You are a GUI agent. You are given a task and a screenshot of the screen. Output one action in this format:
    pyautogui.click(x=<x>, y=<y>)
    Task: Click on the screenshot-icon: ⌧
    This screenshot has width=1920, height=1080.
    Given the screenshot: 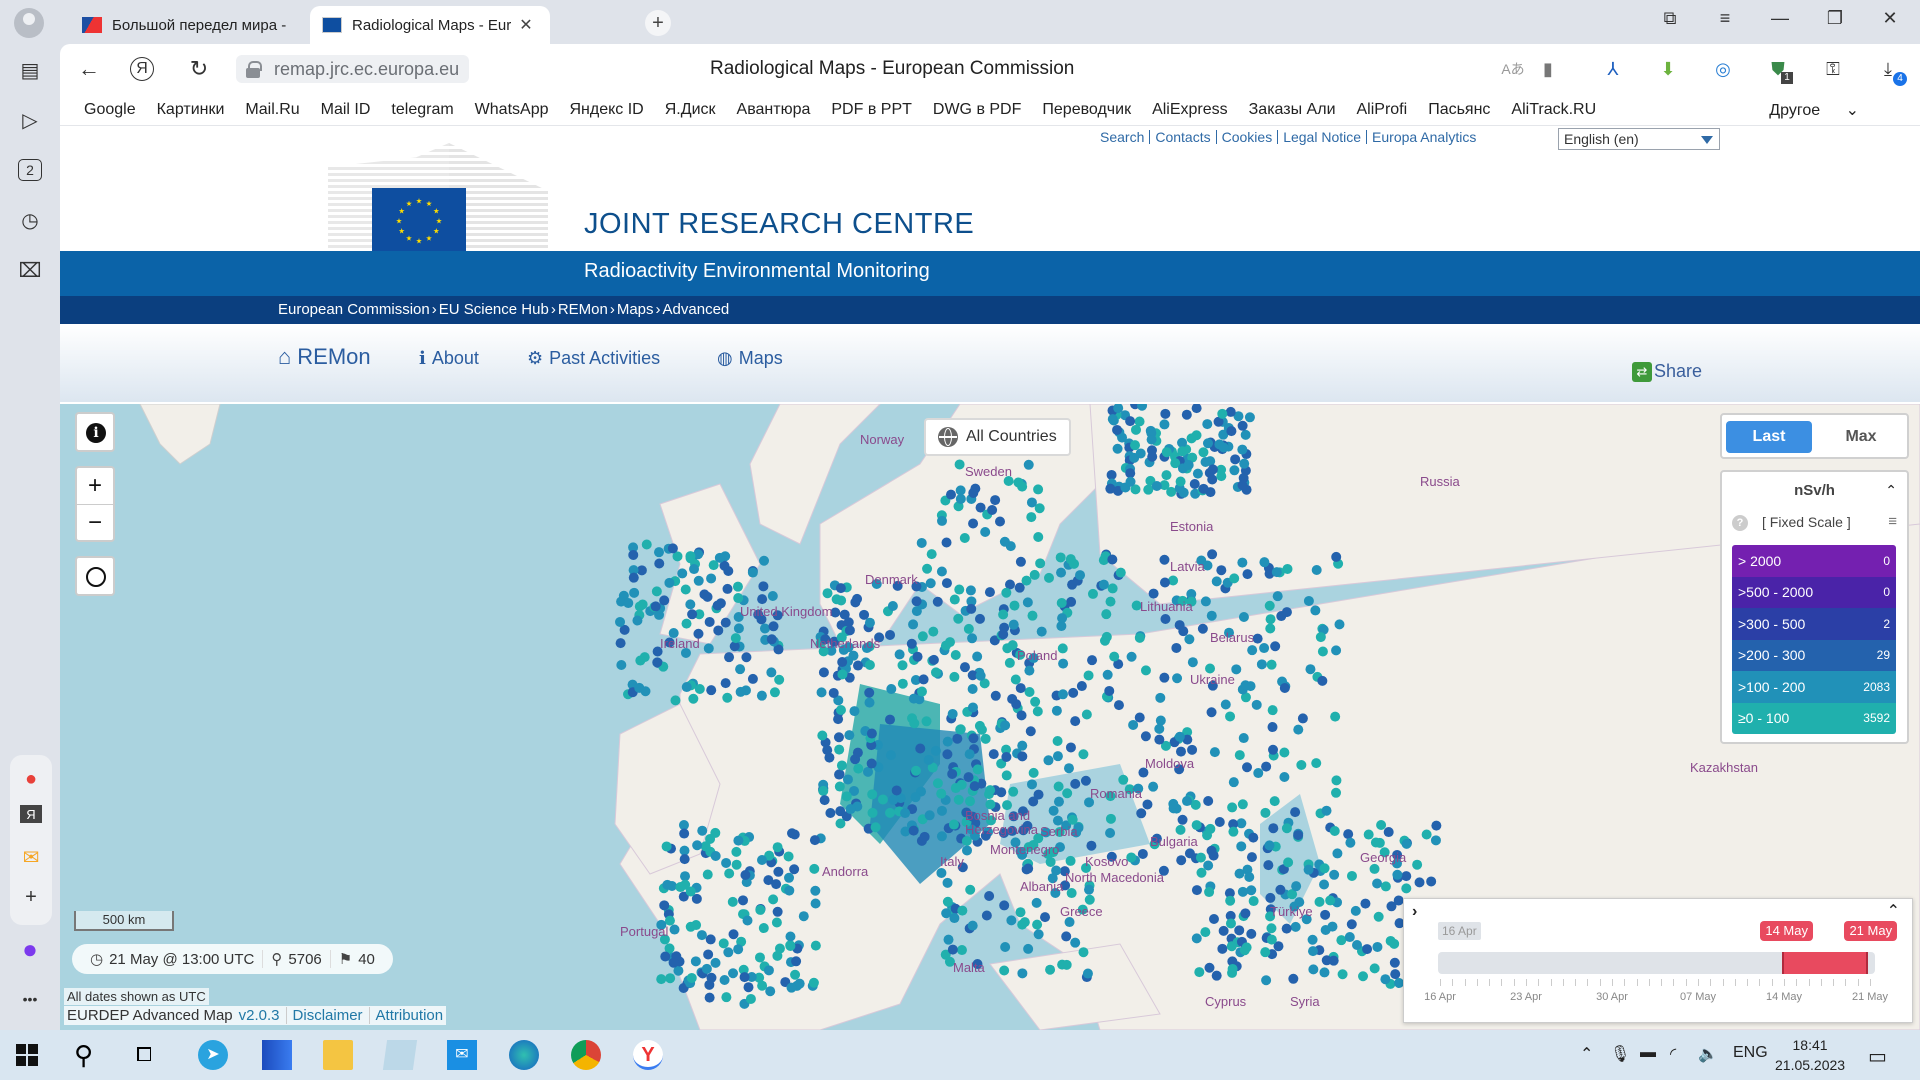 What is the action you would take?
    pyautogui.click(x=30, y=270)
    